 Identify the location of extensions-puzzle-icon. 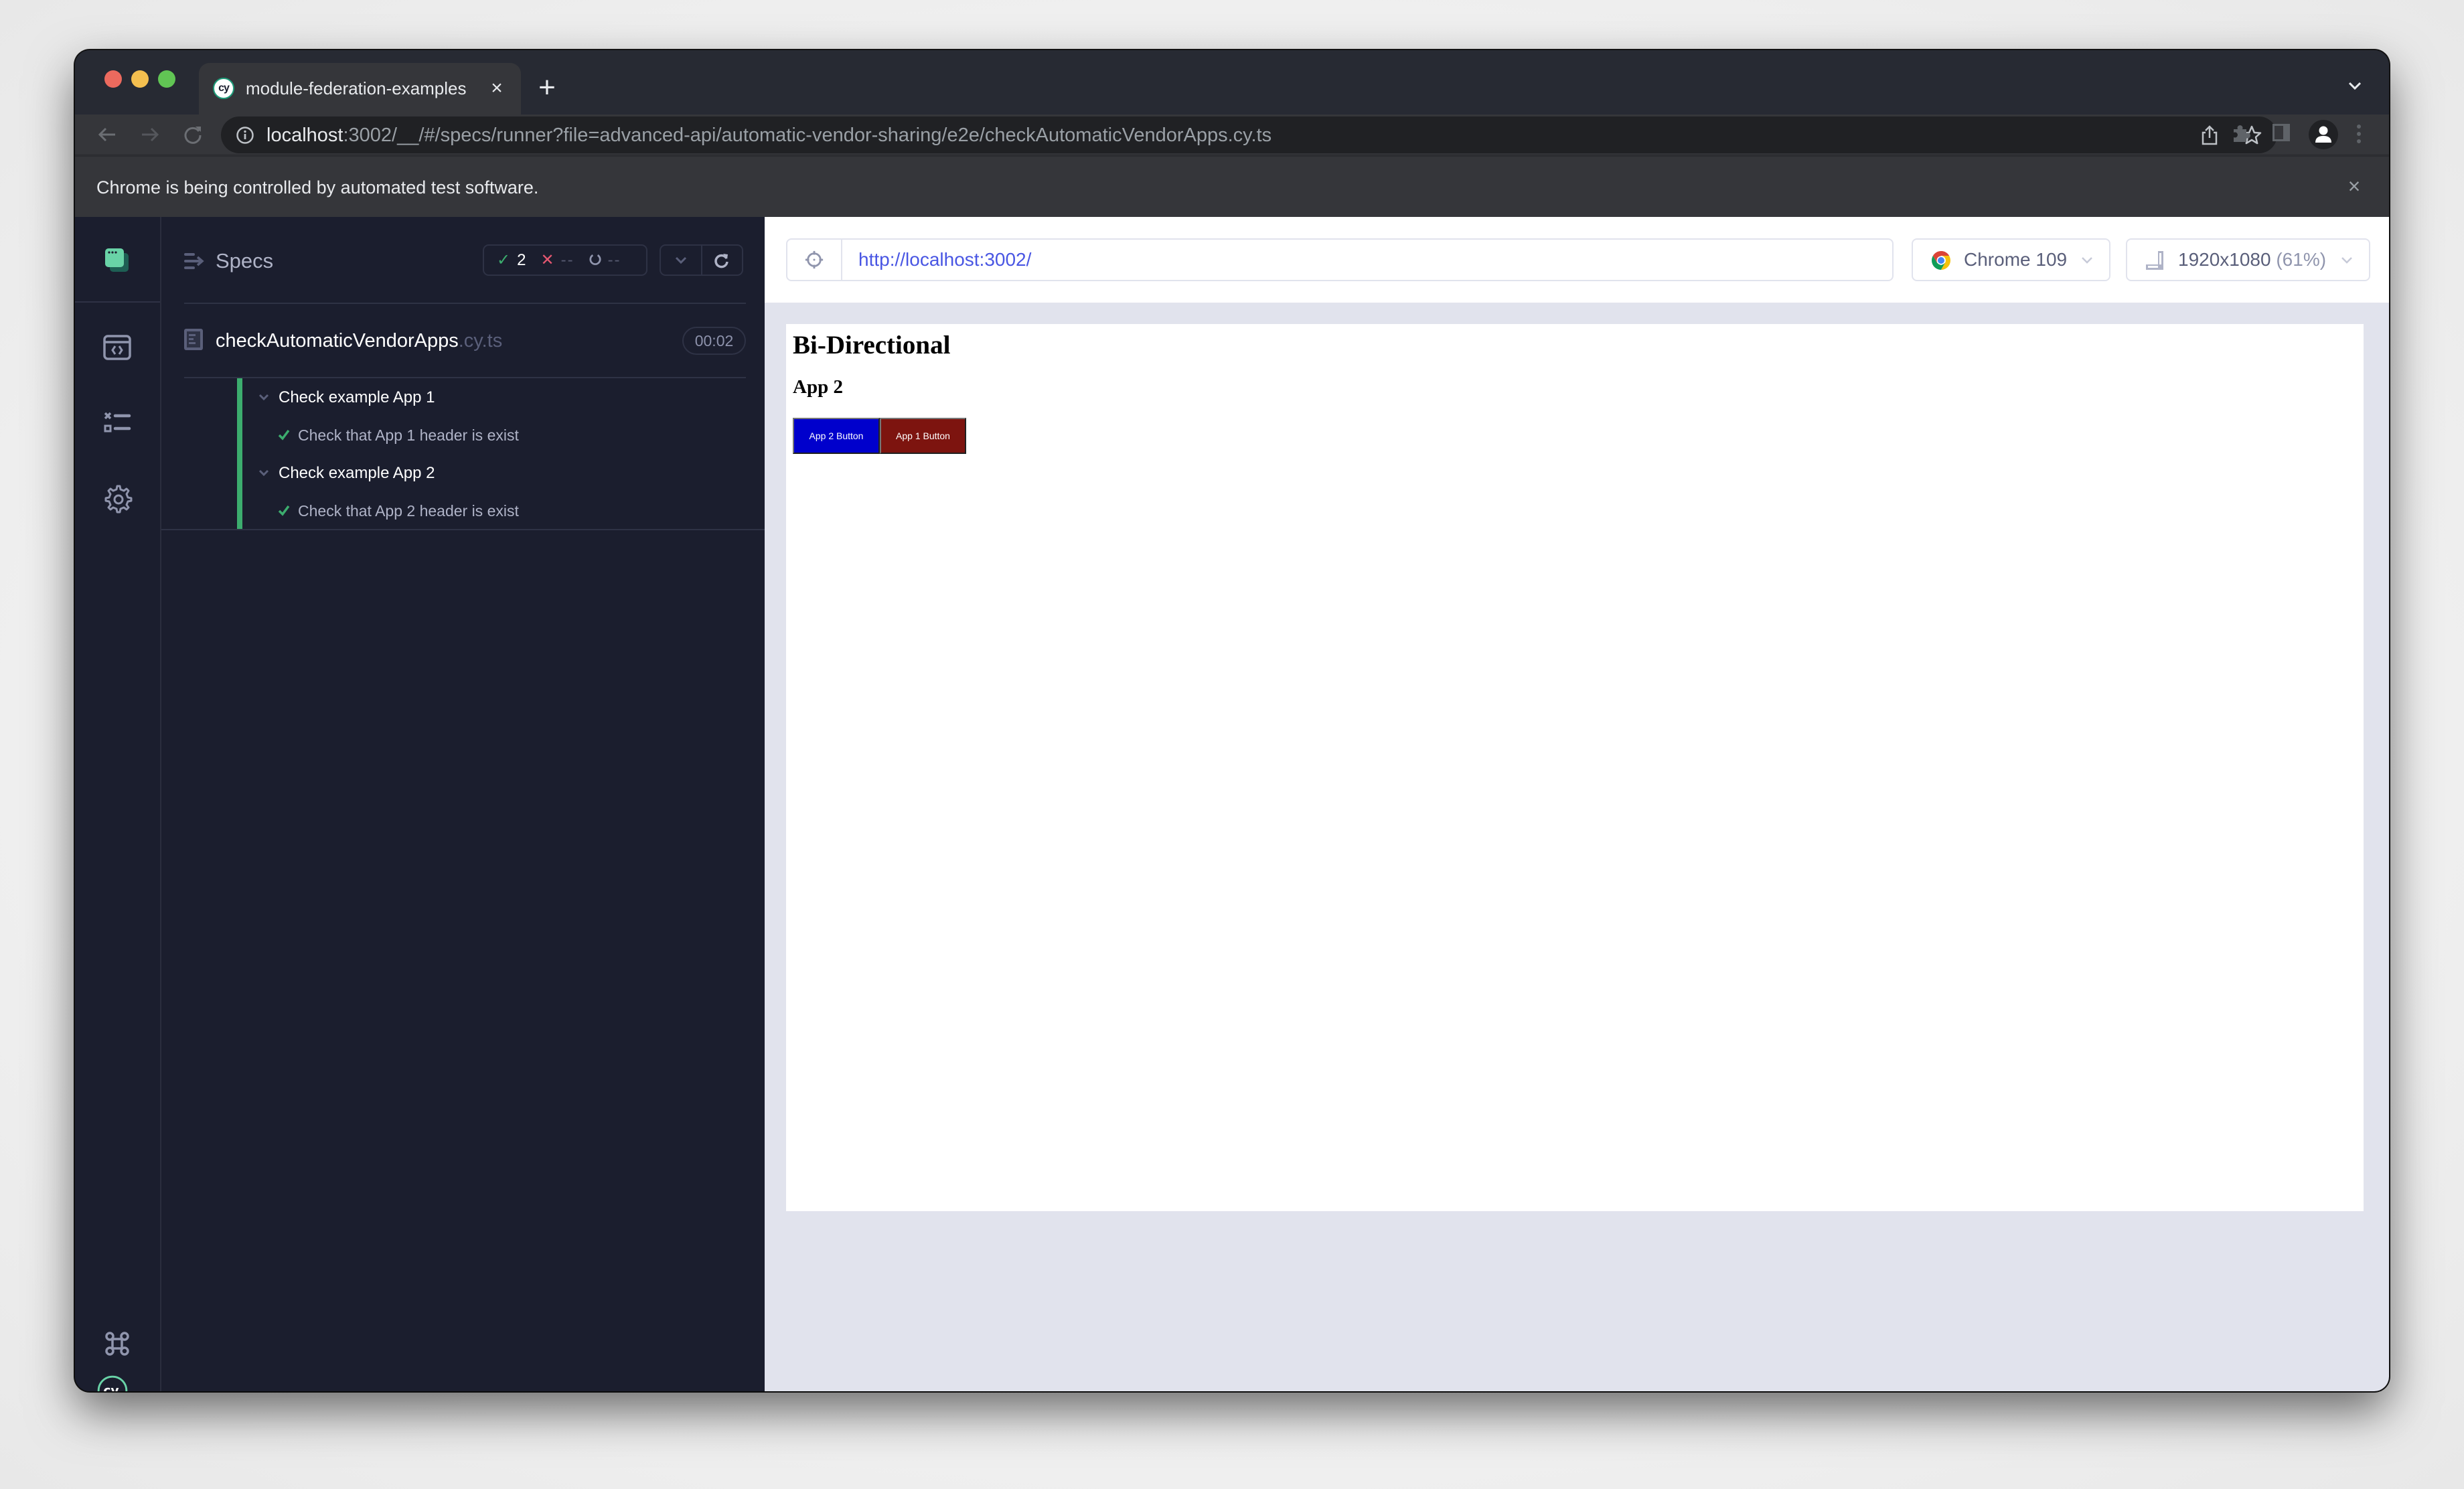
(2240, 133).